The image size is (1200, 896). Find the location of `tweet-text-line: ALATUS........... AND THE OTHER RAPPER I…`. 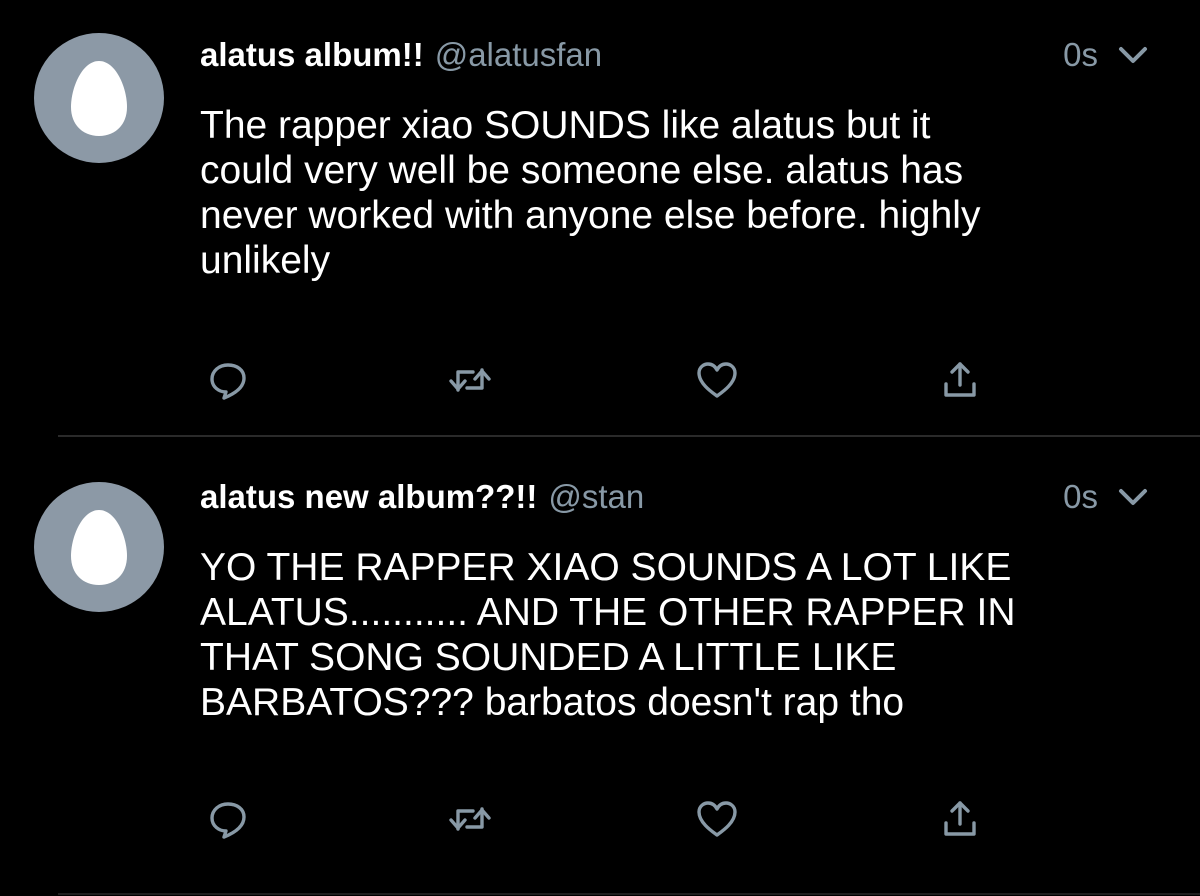

tweet-text-line: ALATUS........... AND THE OTHER RAPPER I… is located at coordinates (608, 612).